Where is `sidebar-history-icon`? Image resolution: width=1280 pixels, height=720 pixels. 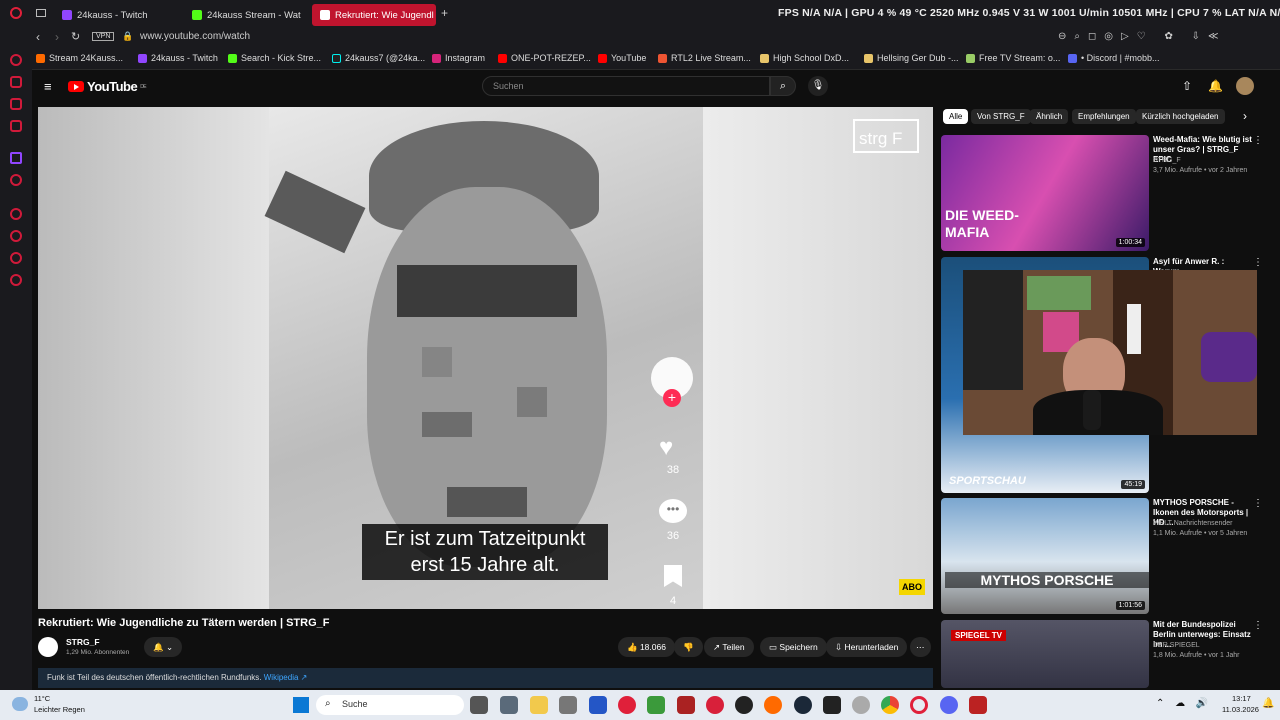
sidebar-history-icon is located at coordinates (16, 236).